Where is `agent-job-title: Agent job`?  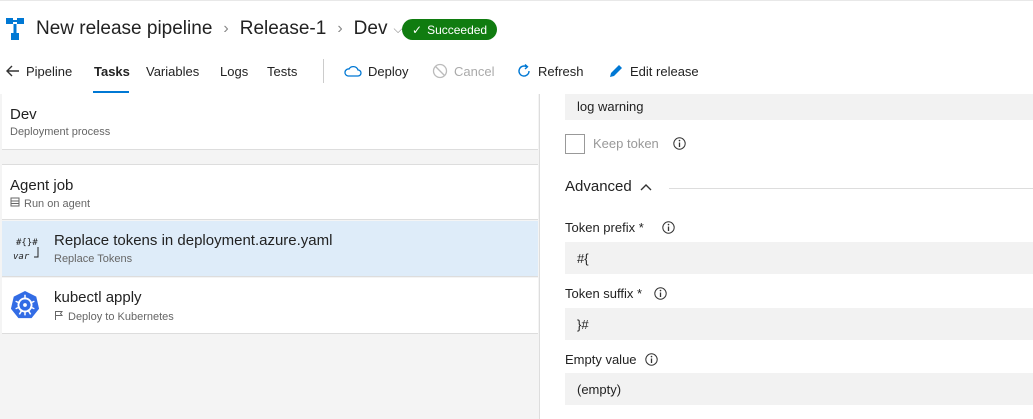 agent-job-title: Agent job is located at coordinates (42, 185).